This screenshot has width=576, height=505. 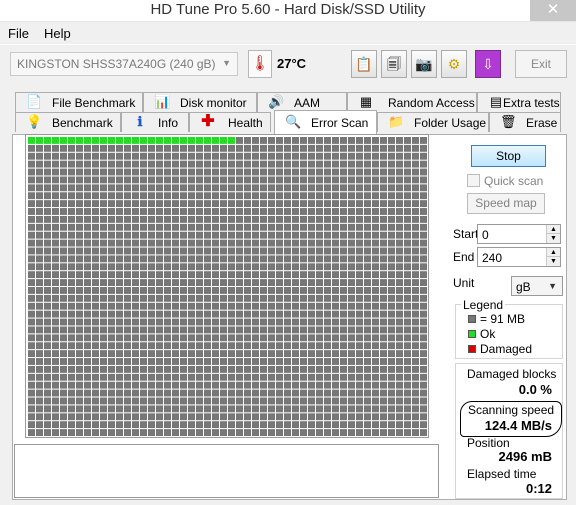 What do you see at coordinates (79, 102) in the screenshot?
I see `tab-file-benchmark: 📄 File Benchmark` at bounding box center [79, 102].